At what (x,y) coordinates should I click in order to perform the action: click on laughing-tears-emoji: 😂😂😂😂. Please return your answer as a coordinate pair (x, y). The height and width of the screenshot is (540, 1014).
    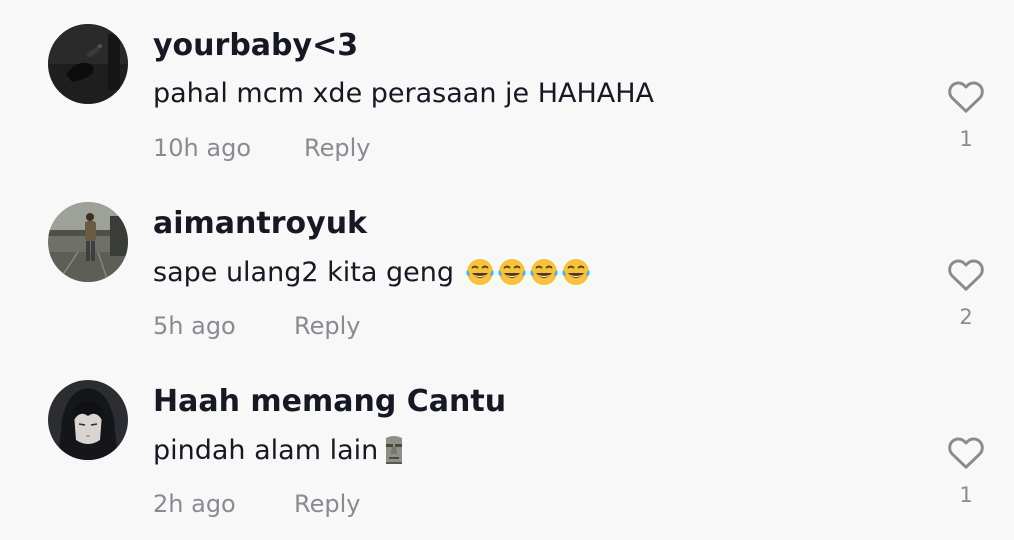
    Looking at the image, I should click on (529, 272).